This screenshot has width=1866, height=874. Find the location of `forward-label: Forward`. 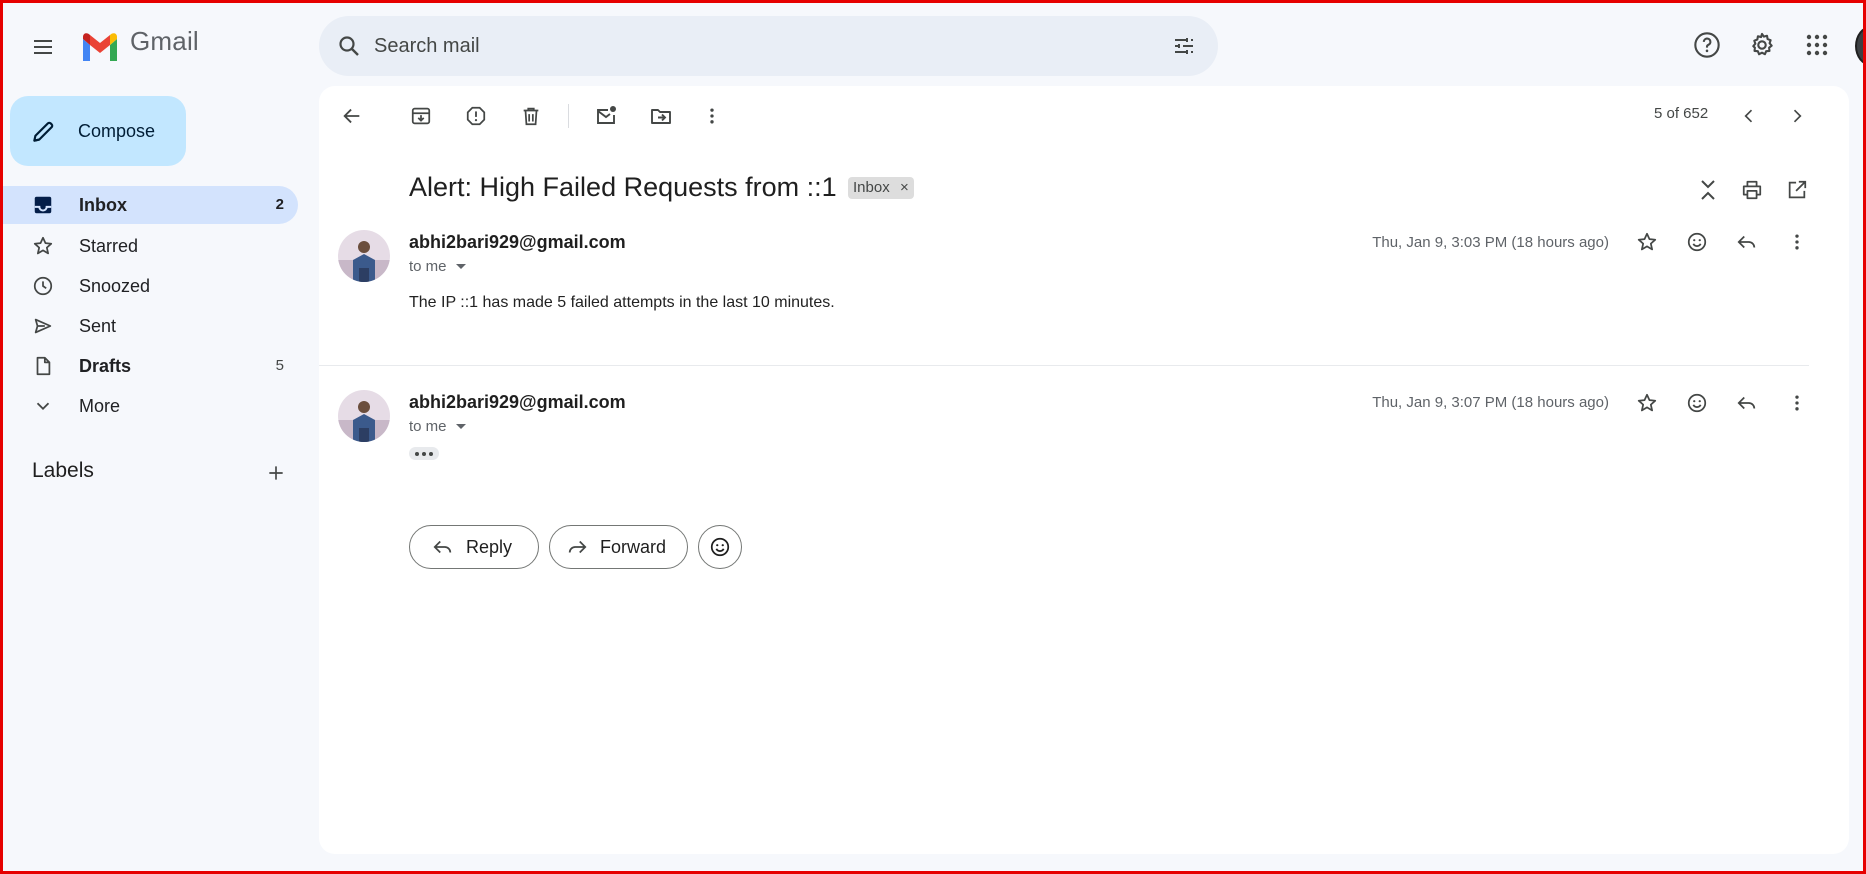

forward-label: Forward is located at coordinates (633, 547).